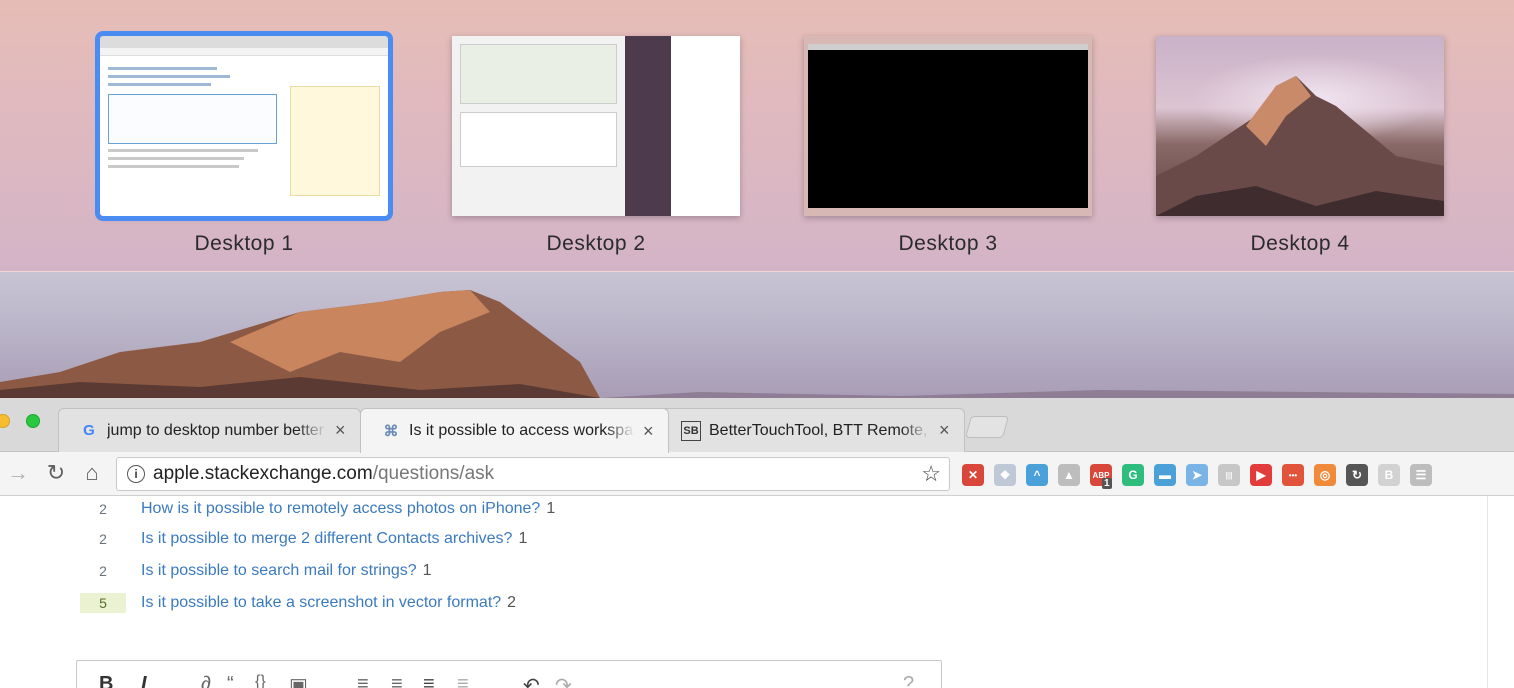 This screenshot has height=688, width=1514. I want to click on answer-count: 2, so click(512, 602).